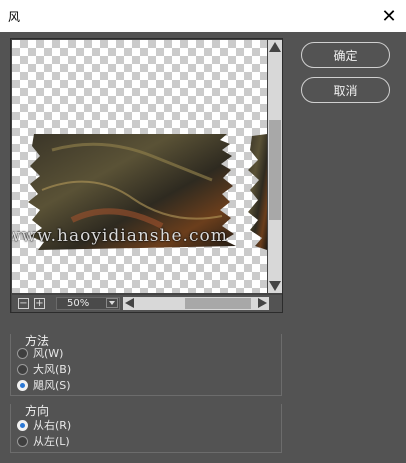  I want to click on ok-button: 确定, so click(345, 55).